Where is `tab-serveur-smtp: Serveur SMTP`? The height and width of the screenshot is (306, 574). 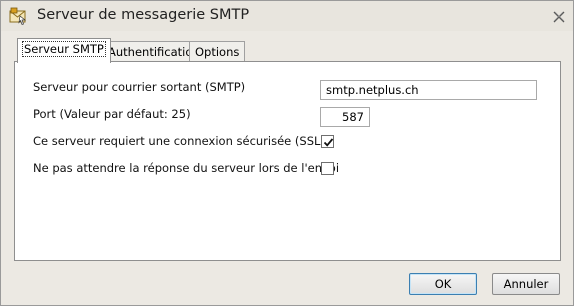
tab-serveur-smtp: Serveur SMTP is located at coordinates (64, 50).